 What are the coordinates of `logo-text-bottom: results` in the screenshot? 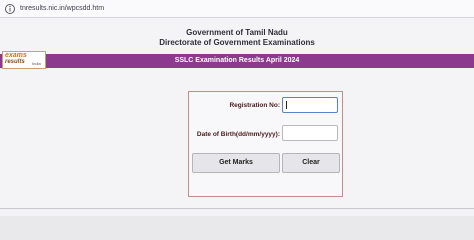 It's located at (15, 62).